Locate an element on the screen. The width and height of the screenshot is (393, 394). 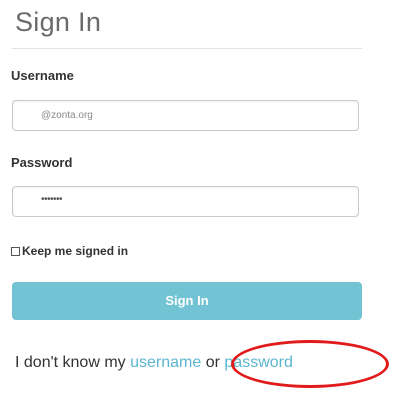
forgot-password-link: password is located at coordinates (258, 362).